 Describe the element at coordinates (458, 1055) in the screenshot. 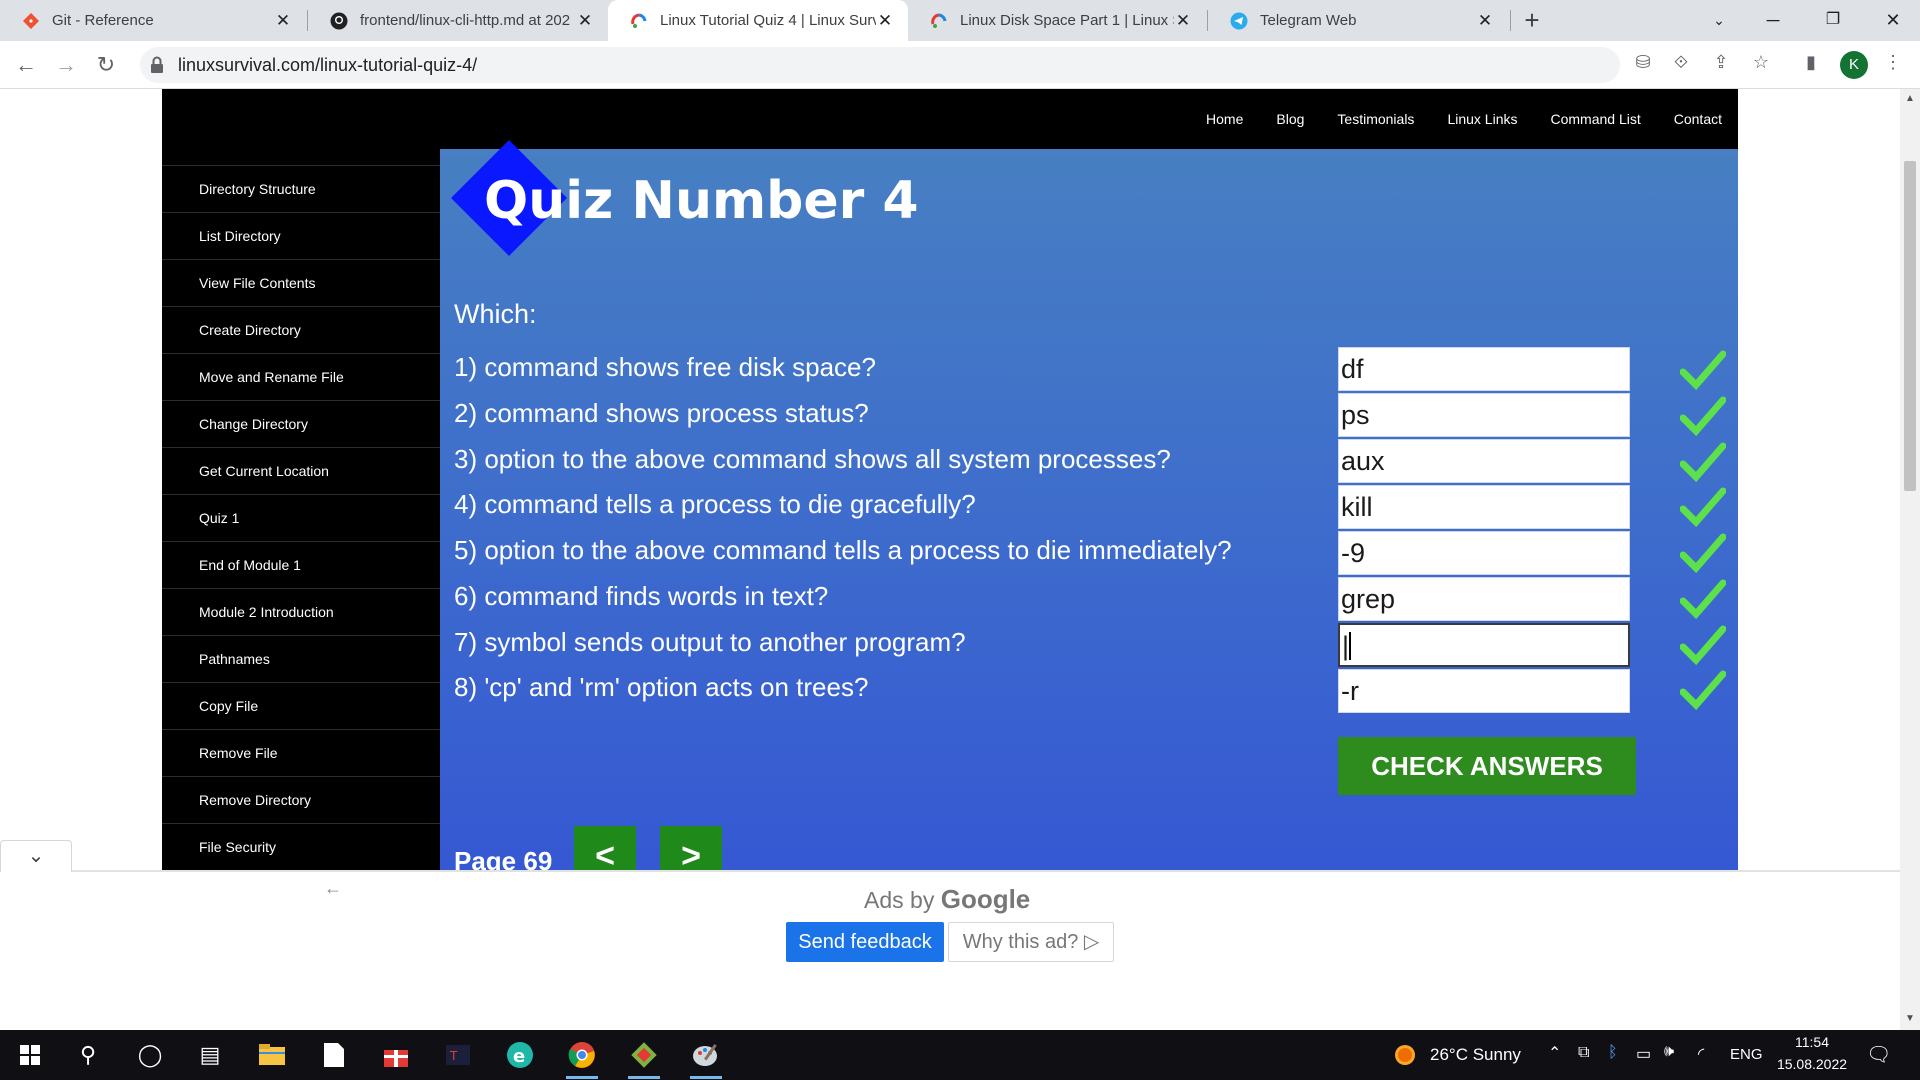

I see `terminal-app-icon: T` at that location.